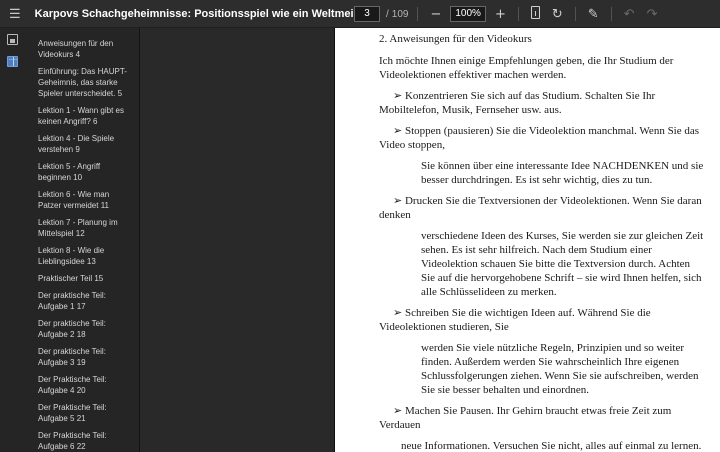 The image size is (720, 452). What do you see at coordinates (84, 329) in the screenshot?
I see `toc-item: Der praktische Teil: Aufgabe 2 18` at bounding box center [84, 329].